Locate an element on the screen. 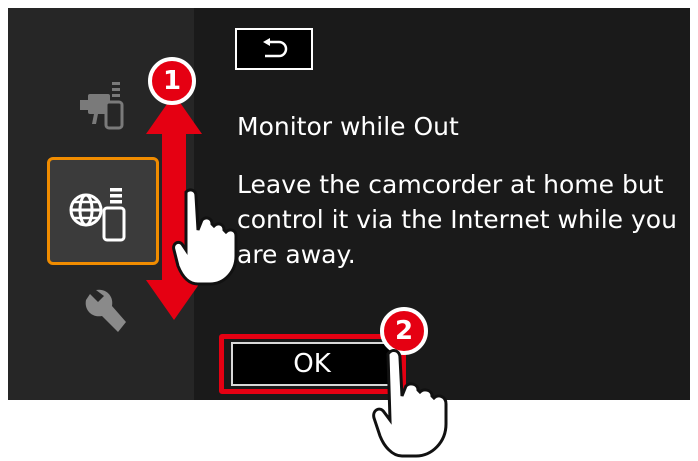 This screenshot has width=698, height=461. return-arrow-icon is located at coordinates (275, 48).